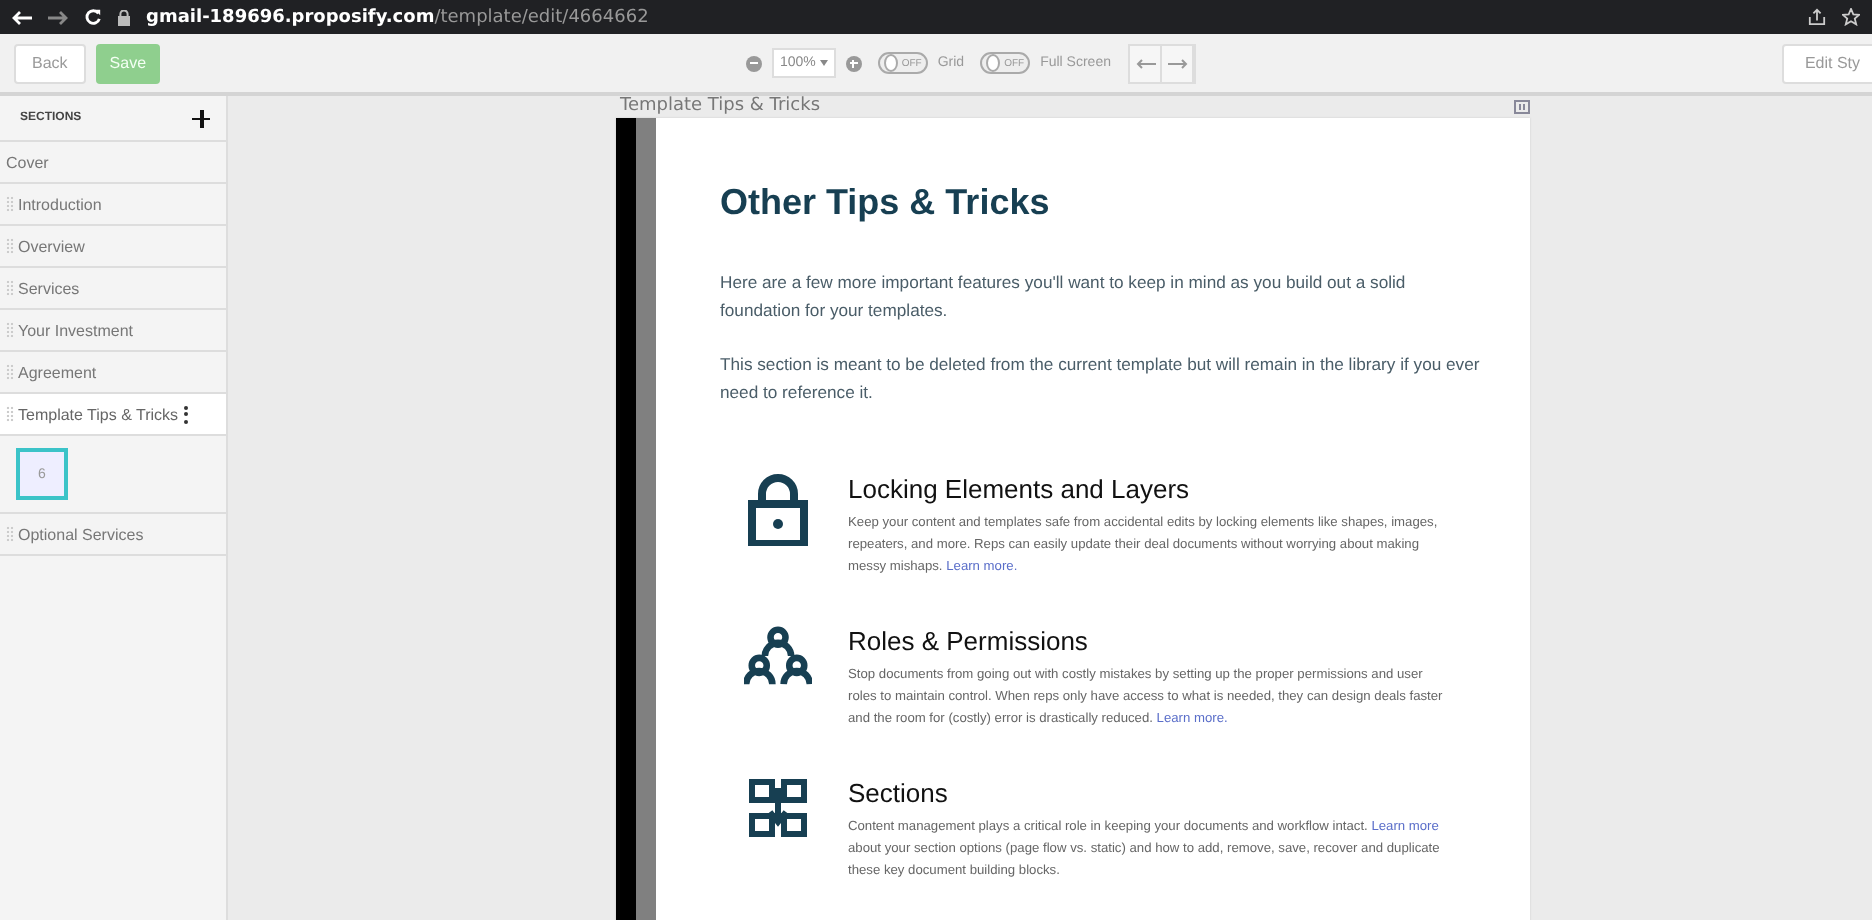 This screenshot has width=1872, height=920. What do you see at coordinates (719, 107) in the screenshot?
I see `section-name-label: Template Tips & Tricks` at bounding box center [719, 107].